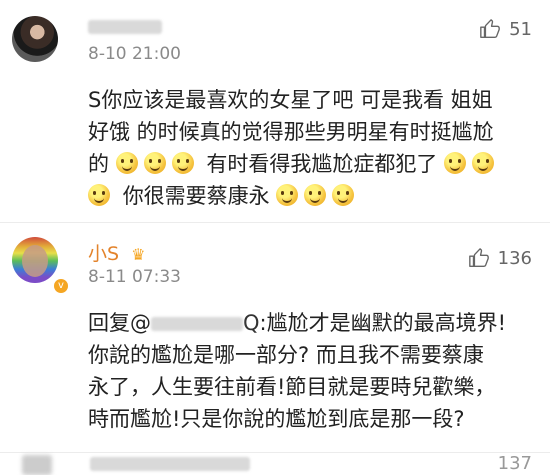 Image resolution: width=550 pixels, height=475 pixels. I want to click on like-button: 136, so click(500, 258).